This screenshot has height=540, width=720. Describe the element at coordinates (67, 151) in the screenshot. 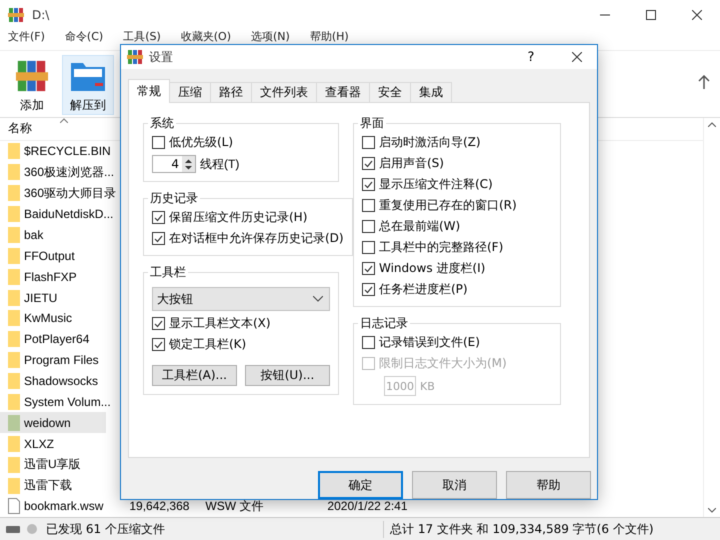

I see `file-name: $RECYCLE.BIN` at that location.